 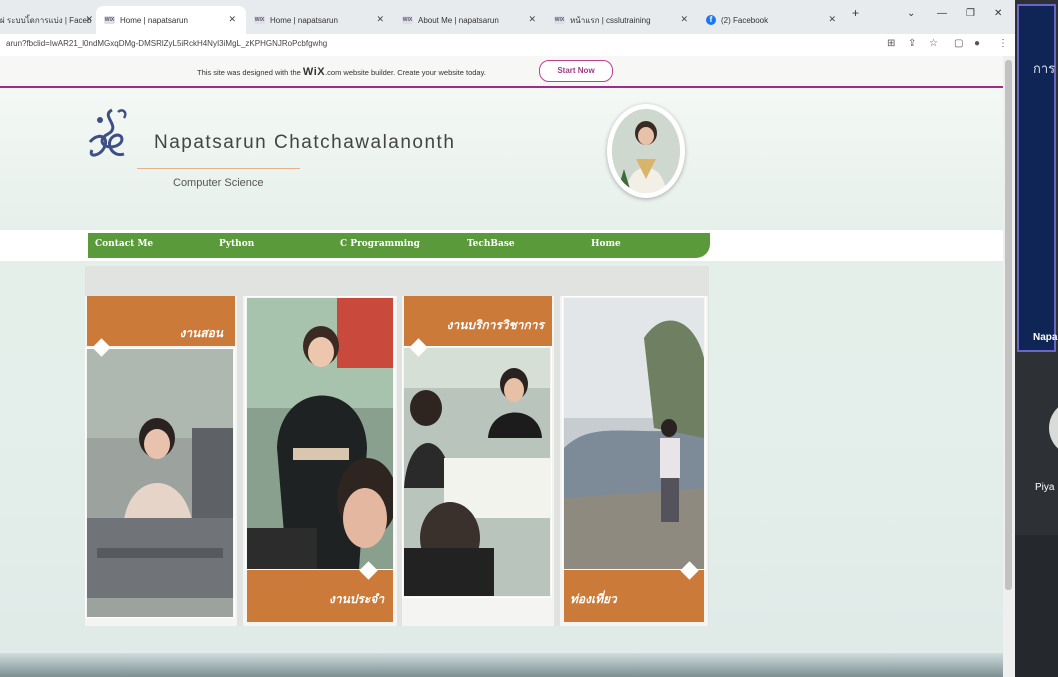 What do you see at coordinates (634, 596) in the screenshot?
I see `gallery-label-box: ท่องเที่ยว` at bounding box center [634, 596].